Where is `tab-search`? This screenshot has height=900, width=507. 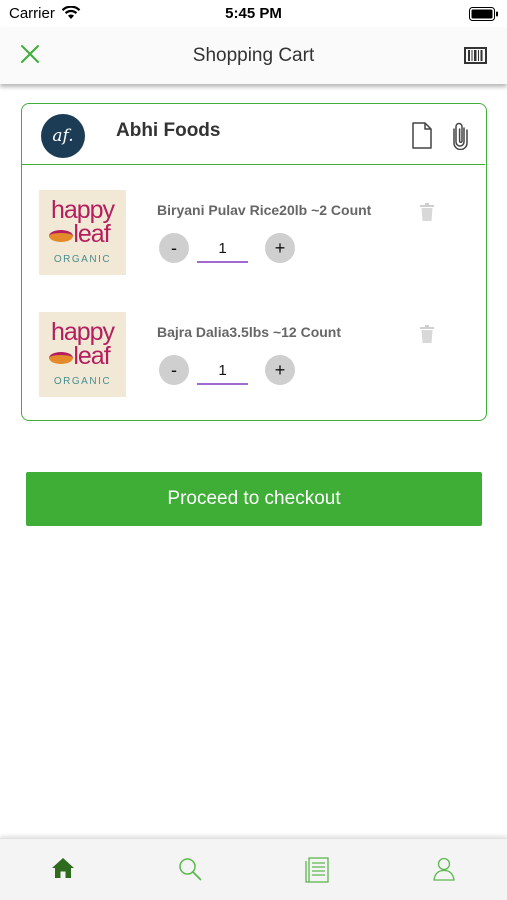 tab-search is located at coordinates (190, 869).